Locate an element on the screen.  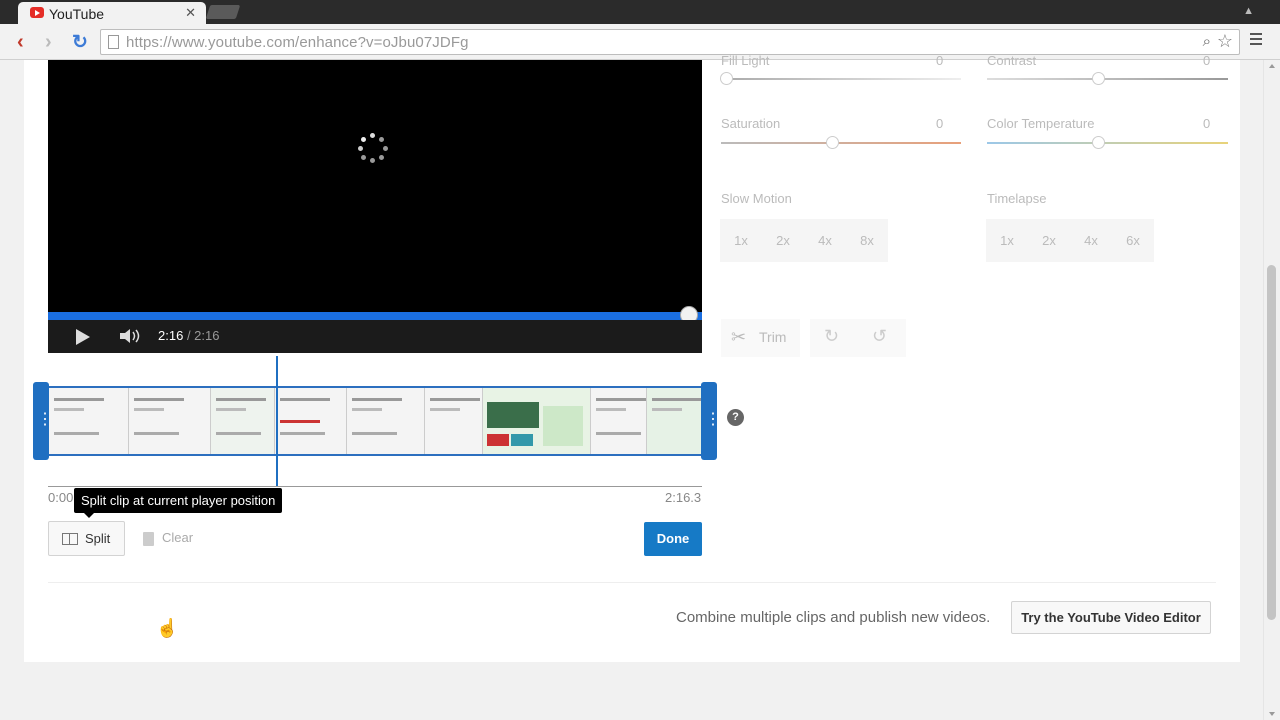
slow-motion-option: 1x is located at coordinates (741, 240).